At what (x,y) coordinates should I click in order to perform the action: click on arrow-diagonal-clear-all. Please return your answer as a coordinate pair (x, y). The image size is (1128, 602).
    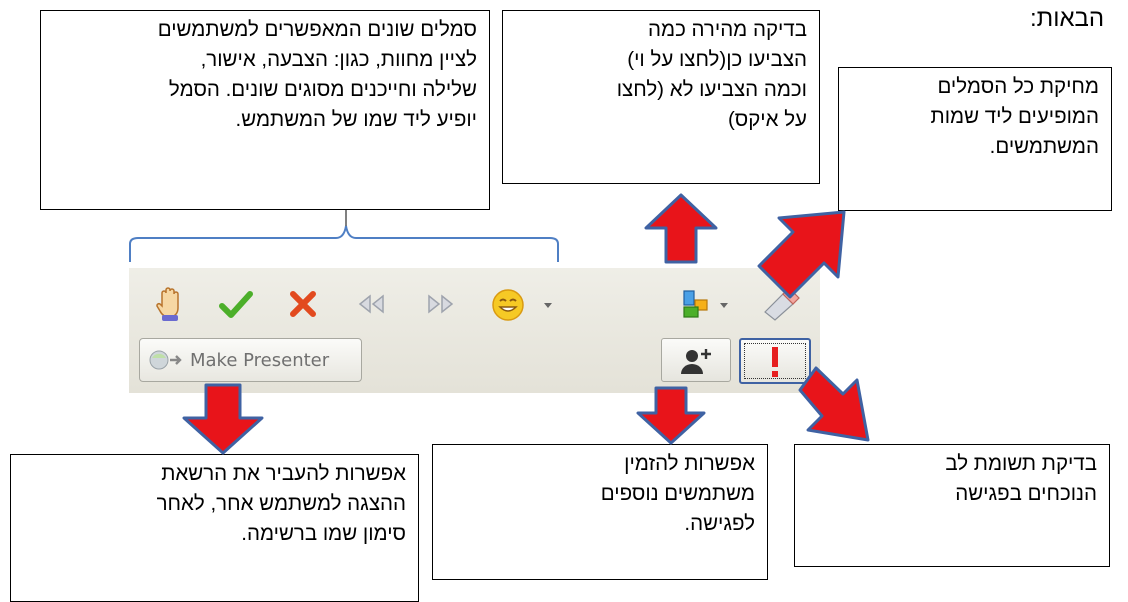
    Looking at the image, I should click on (801, 254).